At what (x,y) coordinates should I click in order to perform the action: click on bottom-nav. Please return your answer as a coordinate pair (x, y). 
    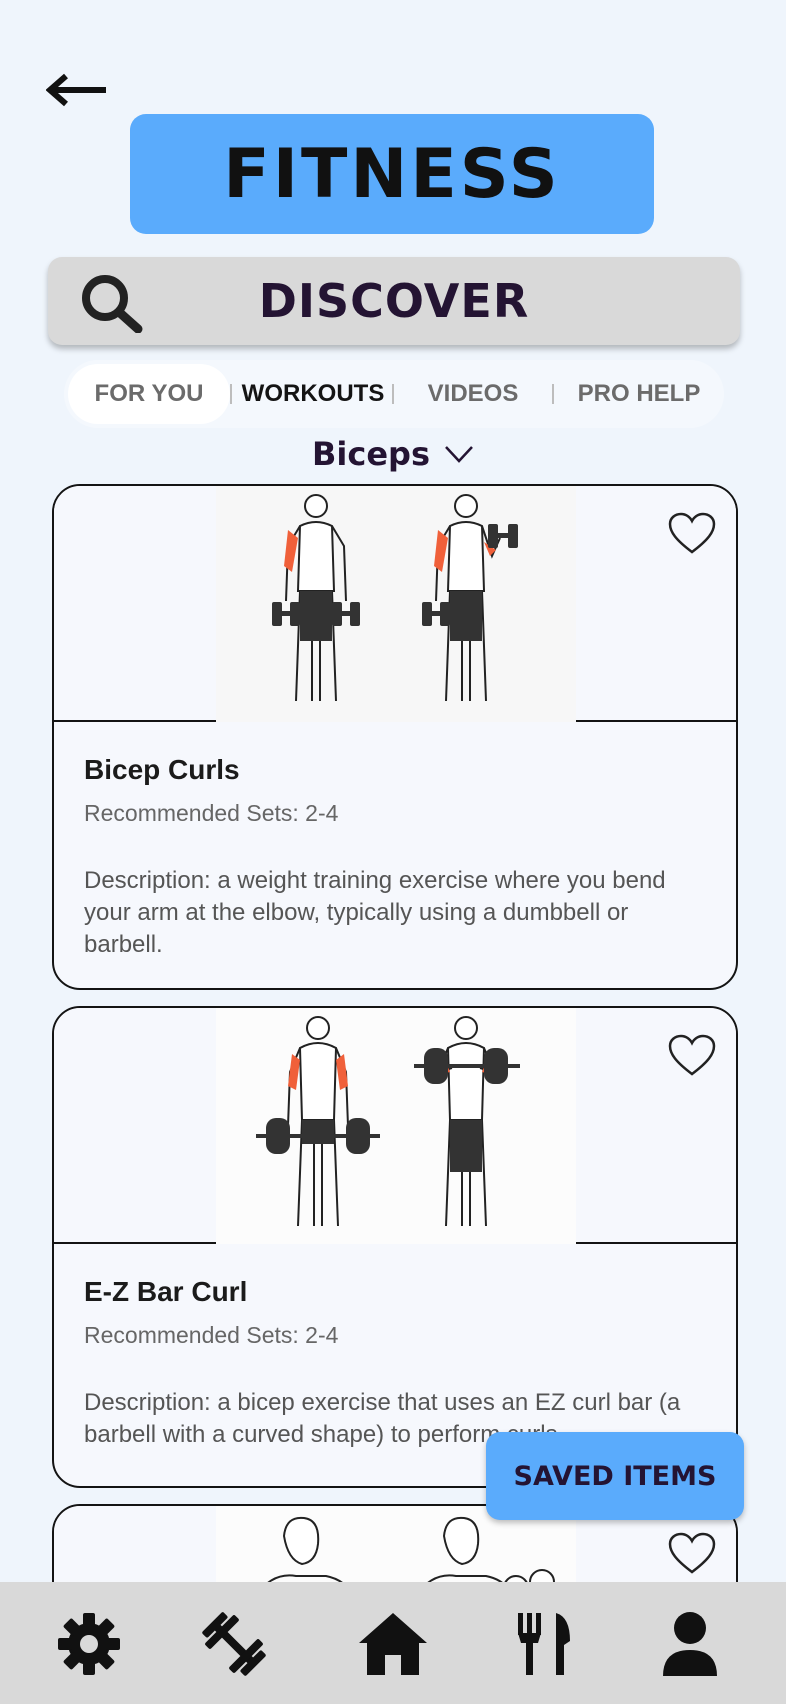
    Looking at the image, I should click on (393, 1643).